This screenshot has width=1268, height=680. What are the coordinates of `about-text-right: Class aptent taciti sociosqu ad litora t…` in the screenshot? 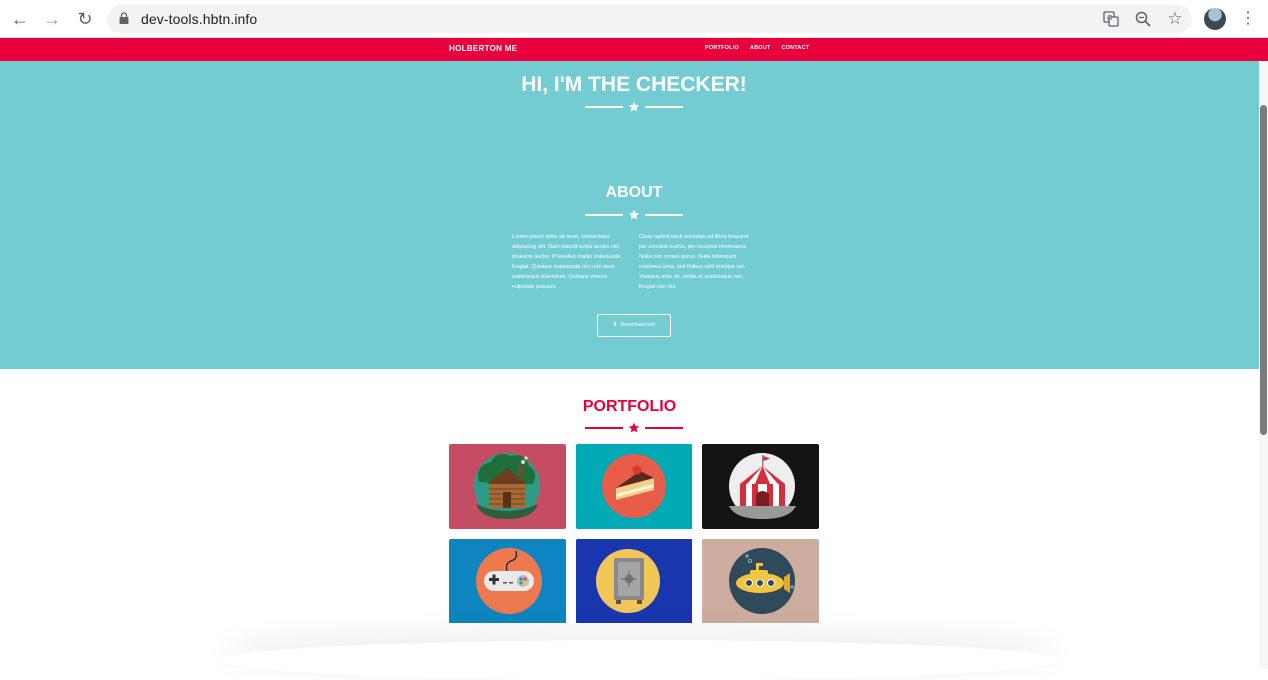 It's located at (694, 262).